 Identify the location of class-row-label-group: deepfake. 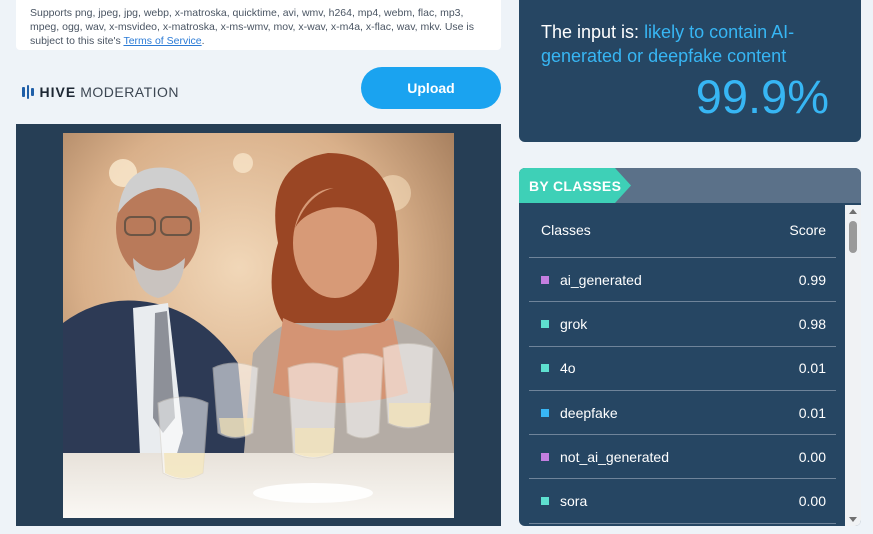
(579, 413).